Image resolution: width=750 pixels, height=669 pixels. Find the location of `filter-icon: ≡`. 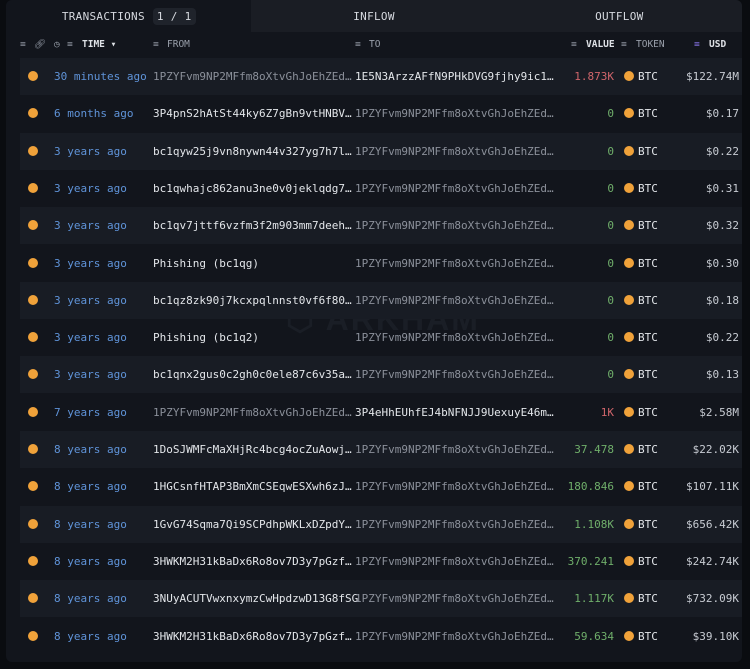

filter-icon: ≡ is located at coordinates (23, 44).